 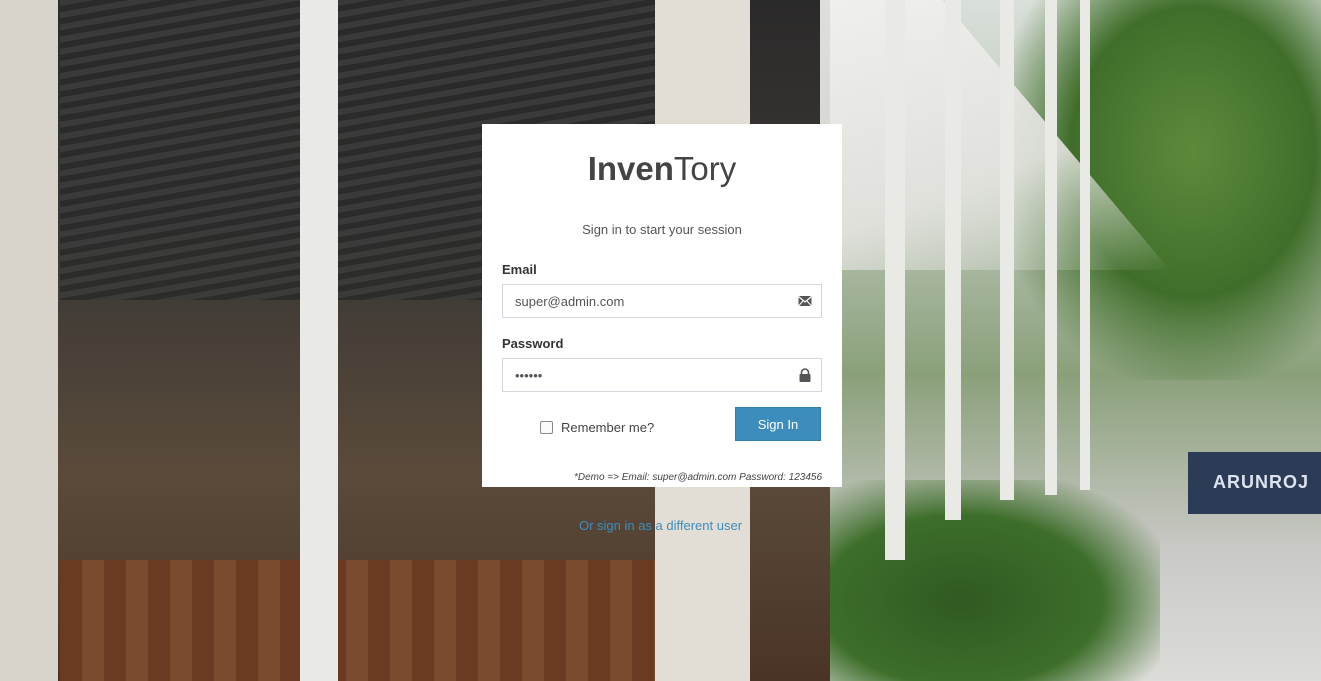 I want to click on street-sign: ARUNROJ, so click(x=1254, y=483).